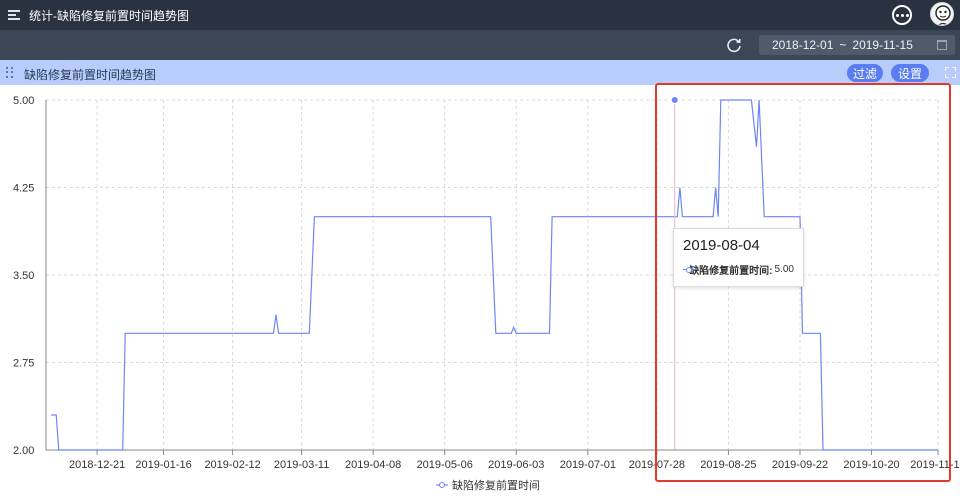 This screenshot has width=960, height=500. Describe the element at coordinates (23, 364) in the screenshot. I see `y-tick-label: 2.75` at that location.